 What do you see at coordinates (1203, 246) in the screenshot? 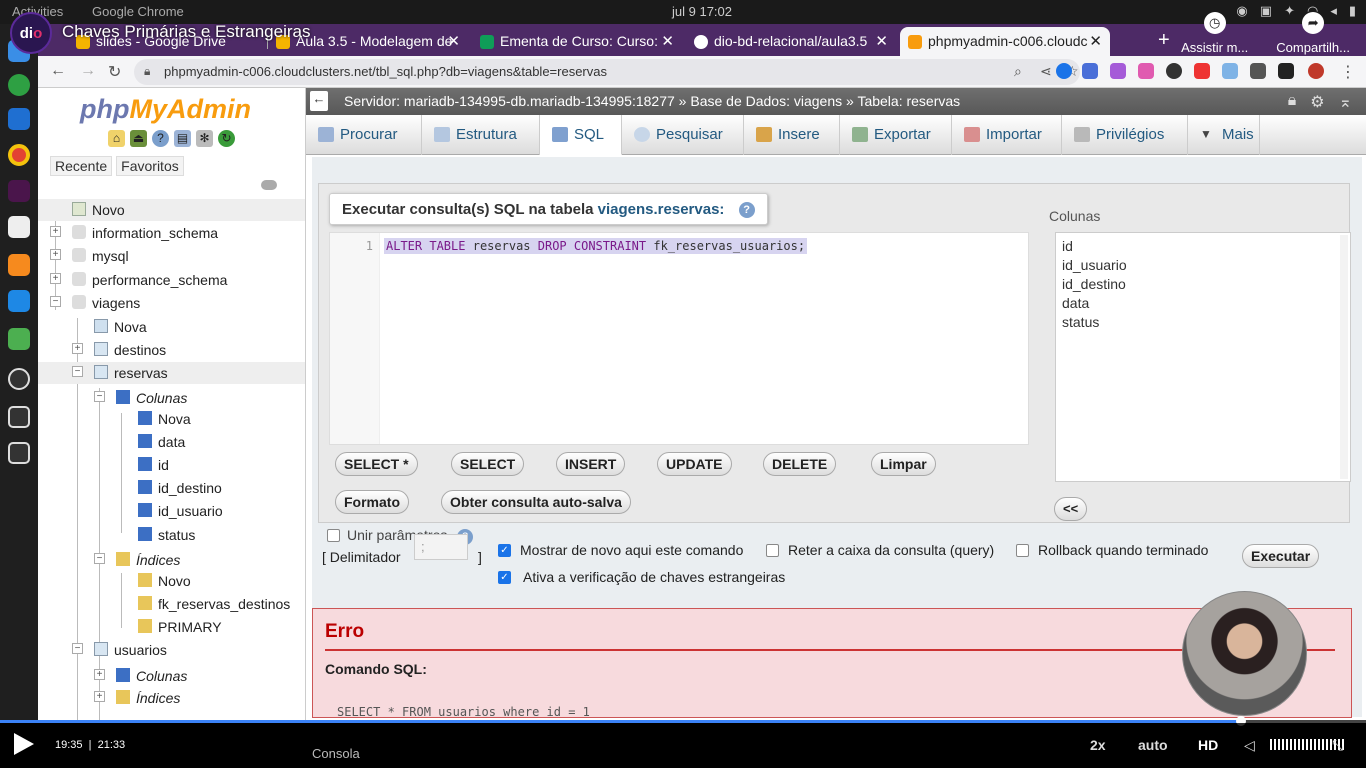
I see `column-option: id` at bounding box center [1203, 246].